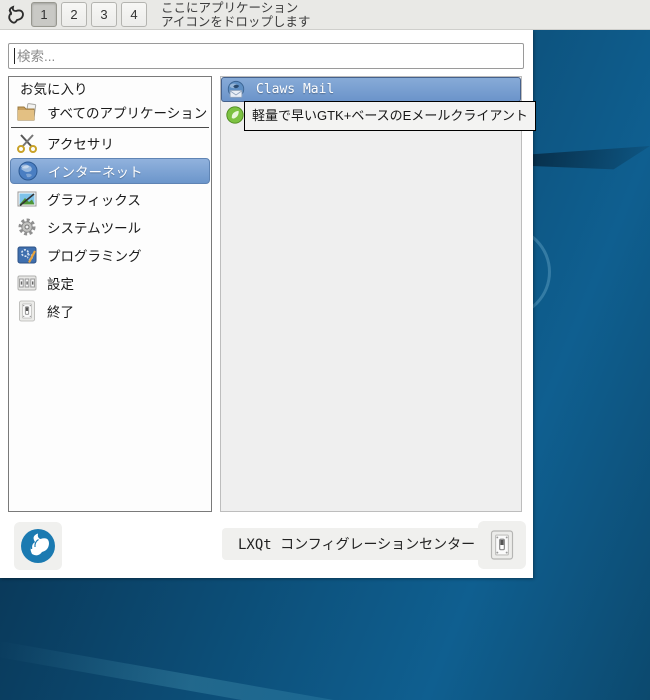  What do you see at coordinates (357, 544) in the screenshot?
I see `lxqt-configuration-center-button: LXQt コンフィグレーションセンター` at bounding box center [357, 544].